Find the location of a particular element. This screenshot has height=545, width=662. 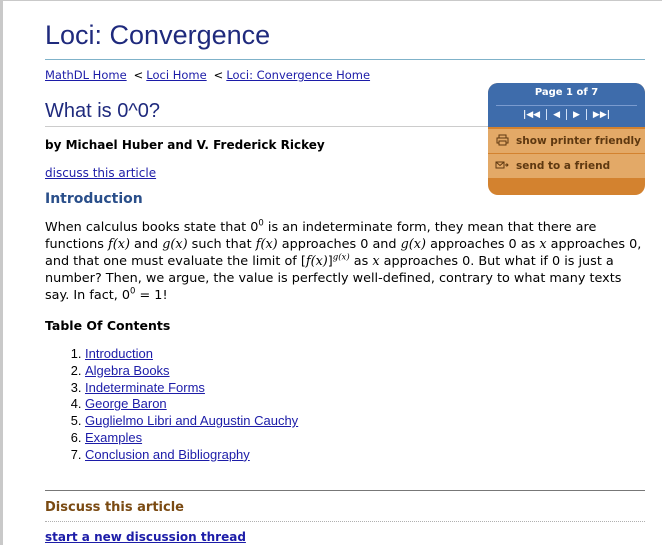

intro-text: approaches 0 and is located at coordinates (339, 244).